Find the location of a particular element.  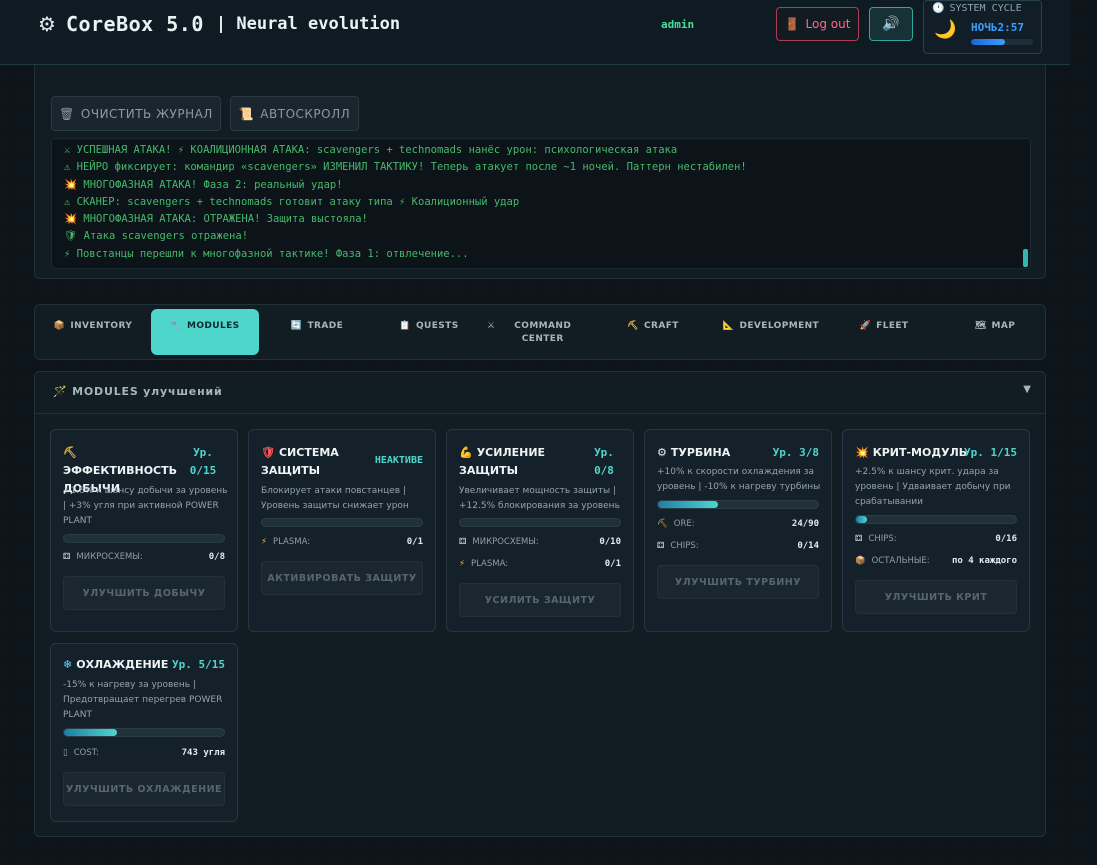

module-level: Ур. 3/8 is located at coordinates (795, 452).